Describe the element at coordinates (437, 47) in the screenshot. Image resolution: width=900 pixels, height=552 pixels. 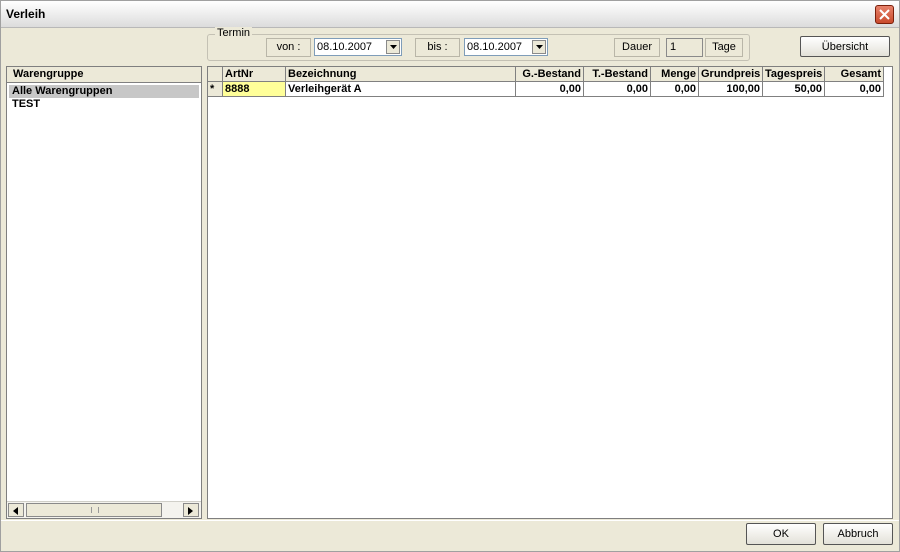
I see `bis-label: bis :` at that location.